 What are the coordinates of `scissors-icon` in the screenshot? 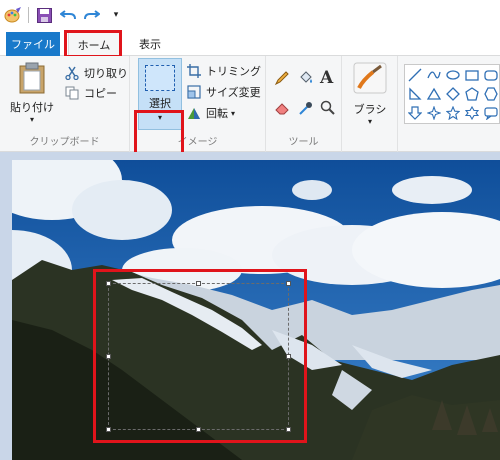 It's located at (72, 73).